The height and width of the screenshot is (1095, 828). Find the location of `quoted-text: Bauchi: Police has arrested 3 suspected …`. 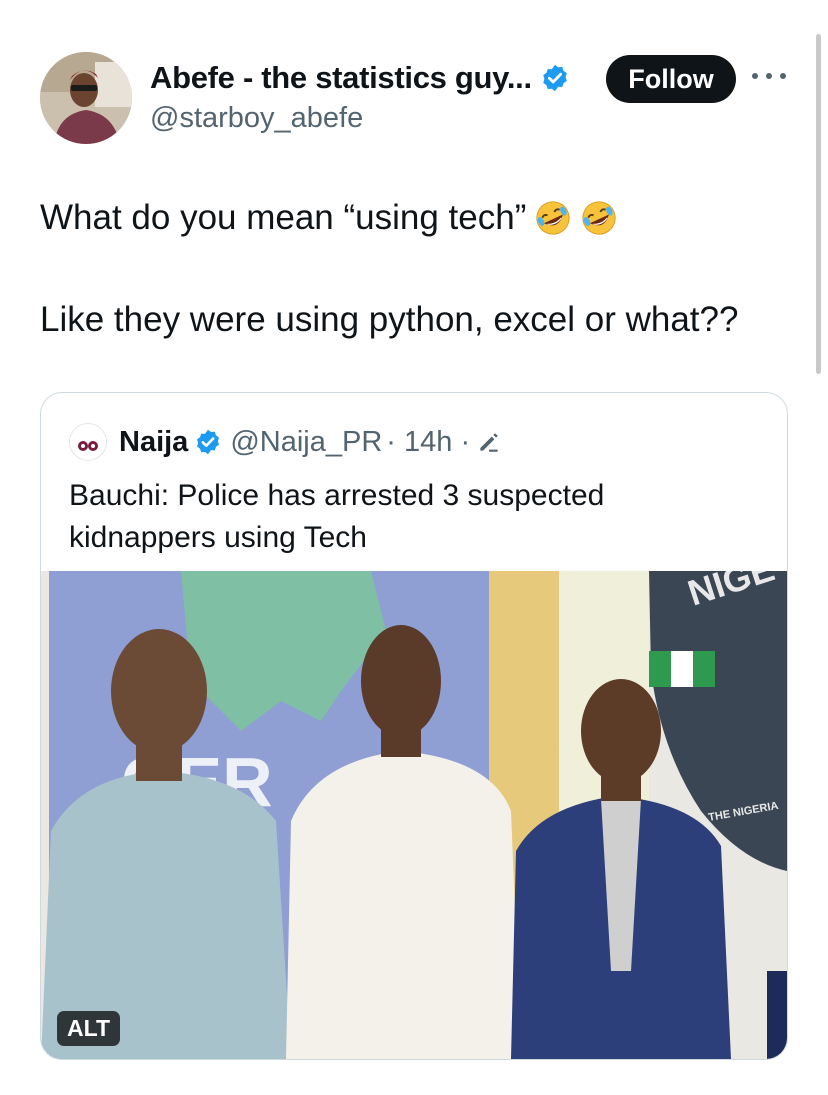

quoted-text: Bauchi: Police has arrested 3 suspected … is located at coordinates (337, 516).